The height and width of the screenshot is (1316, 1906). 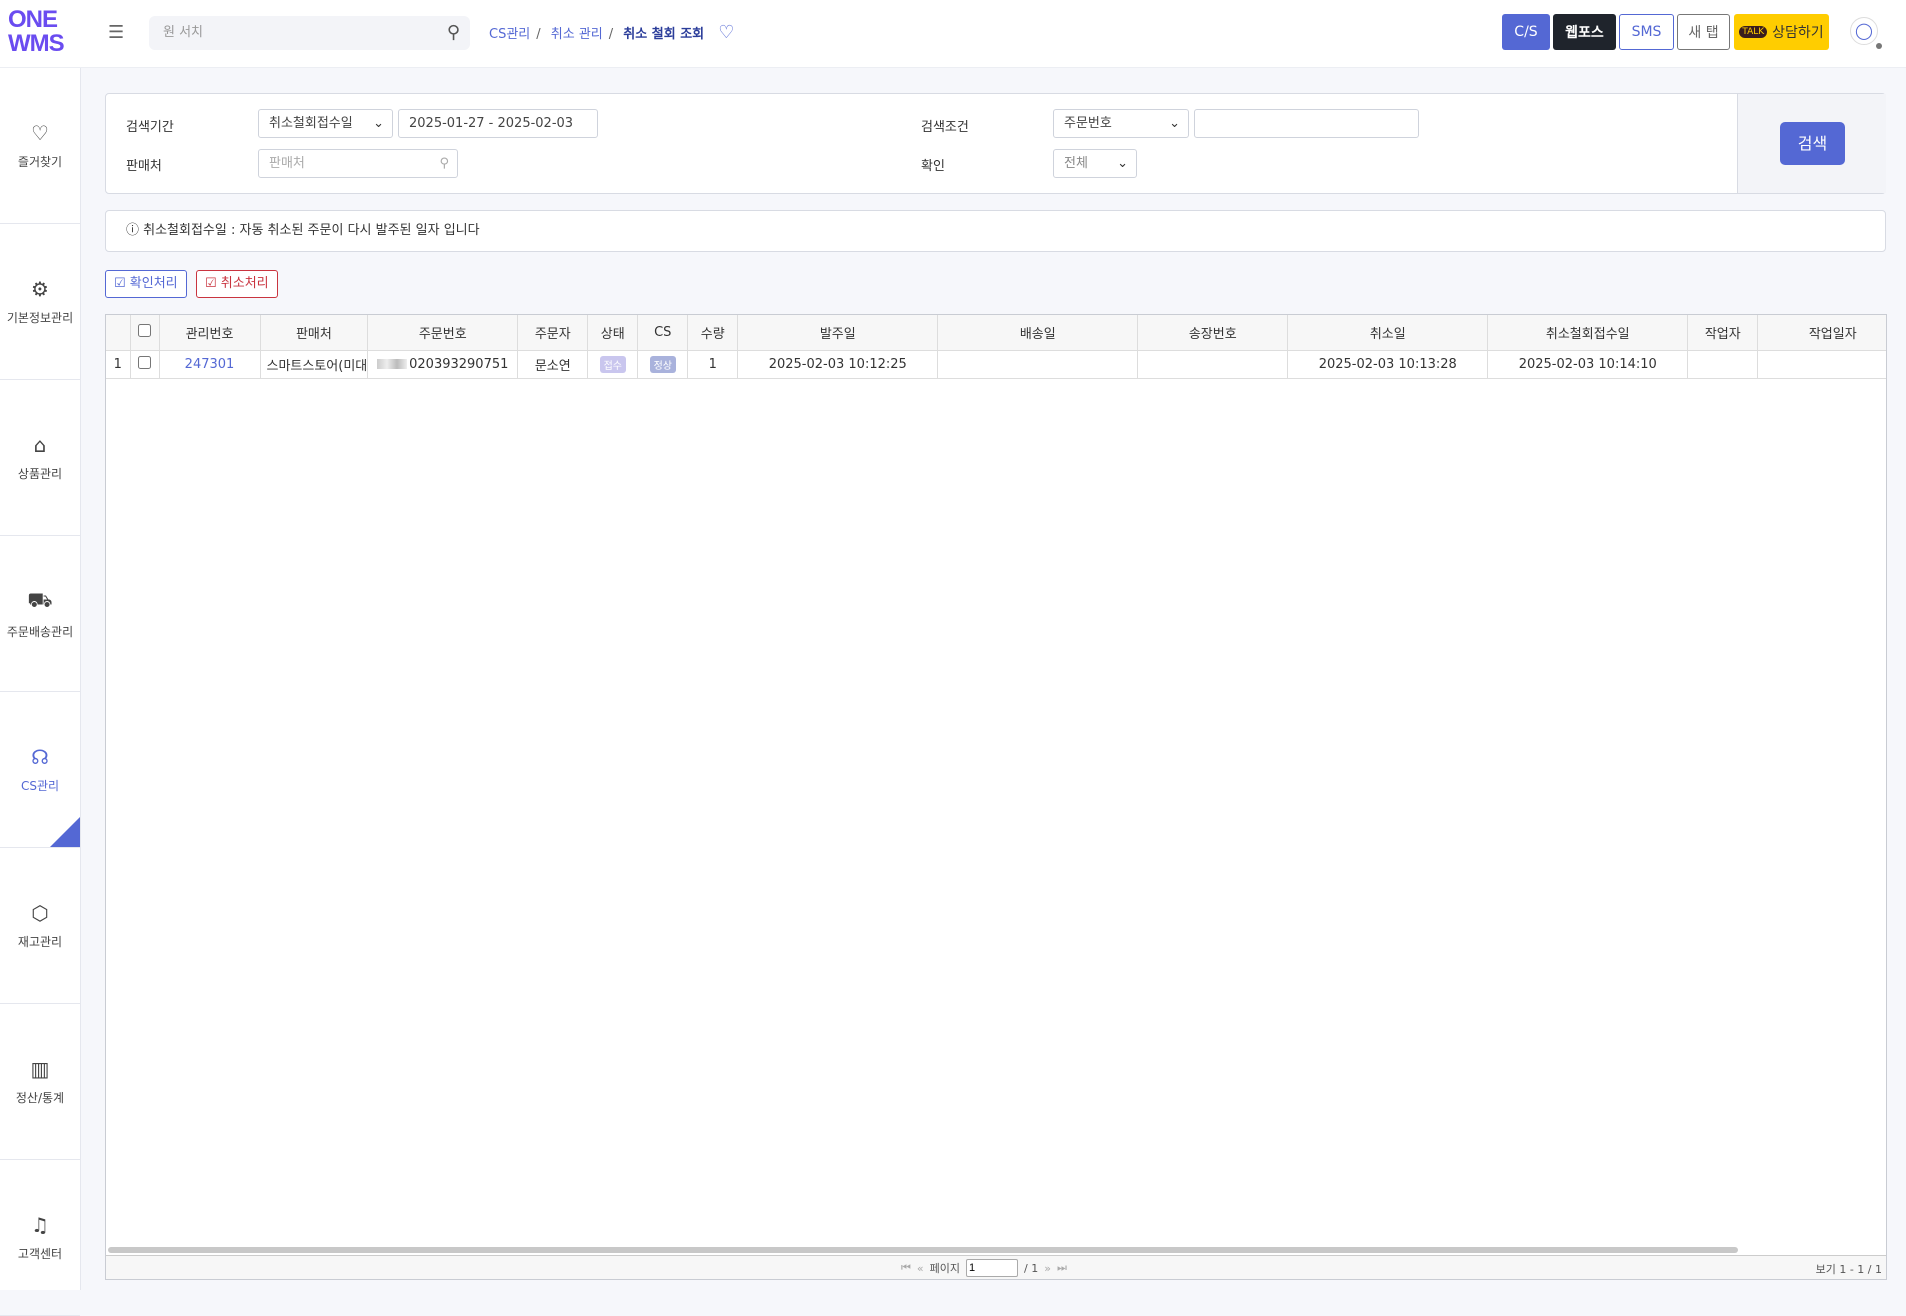 What do you see at coordinates (309, 33) in the screenshot?
I see `global-search-input: 원 서치 ⚲` at bounding box center [309, 33].